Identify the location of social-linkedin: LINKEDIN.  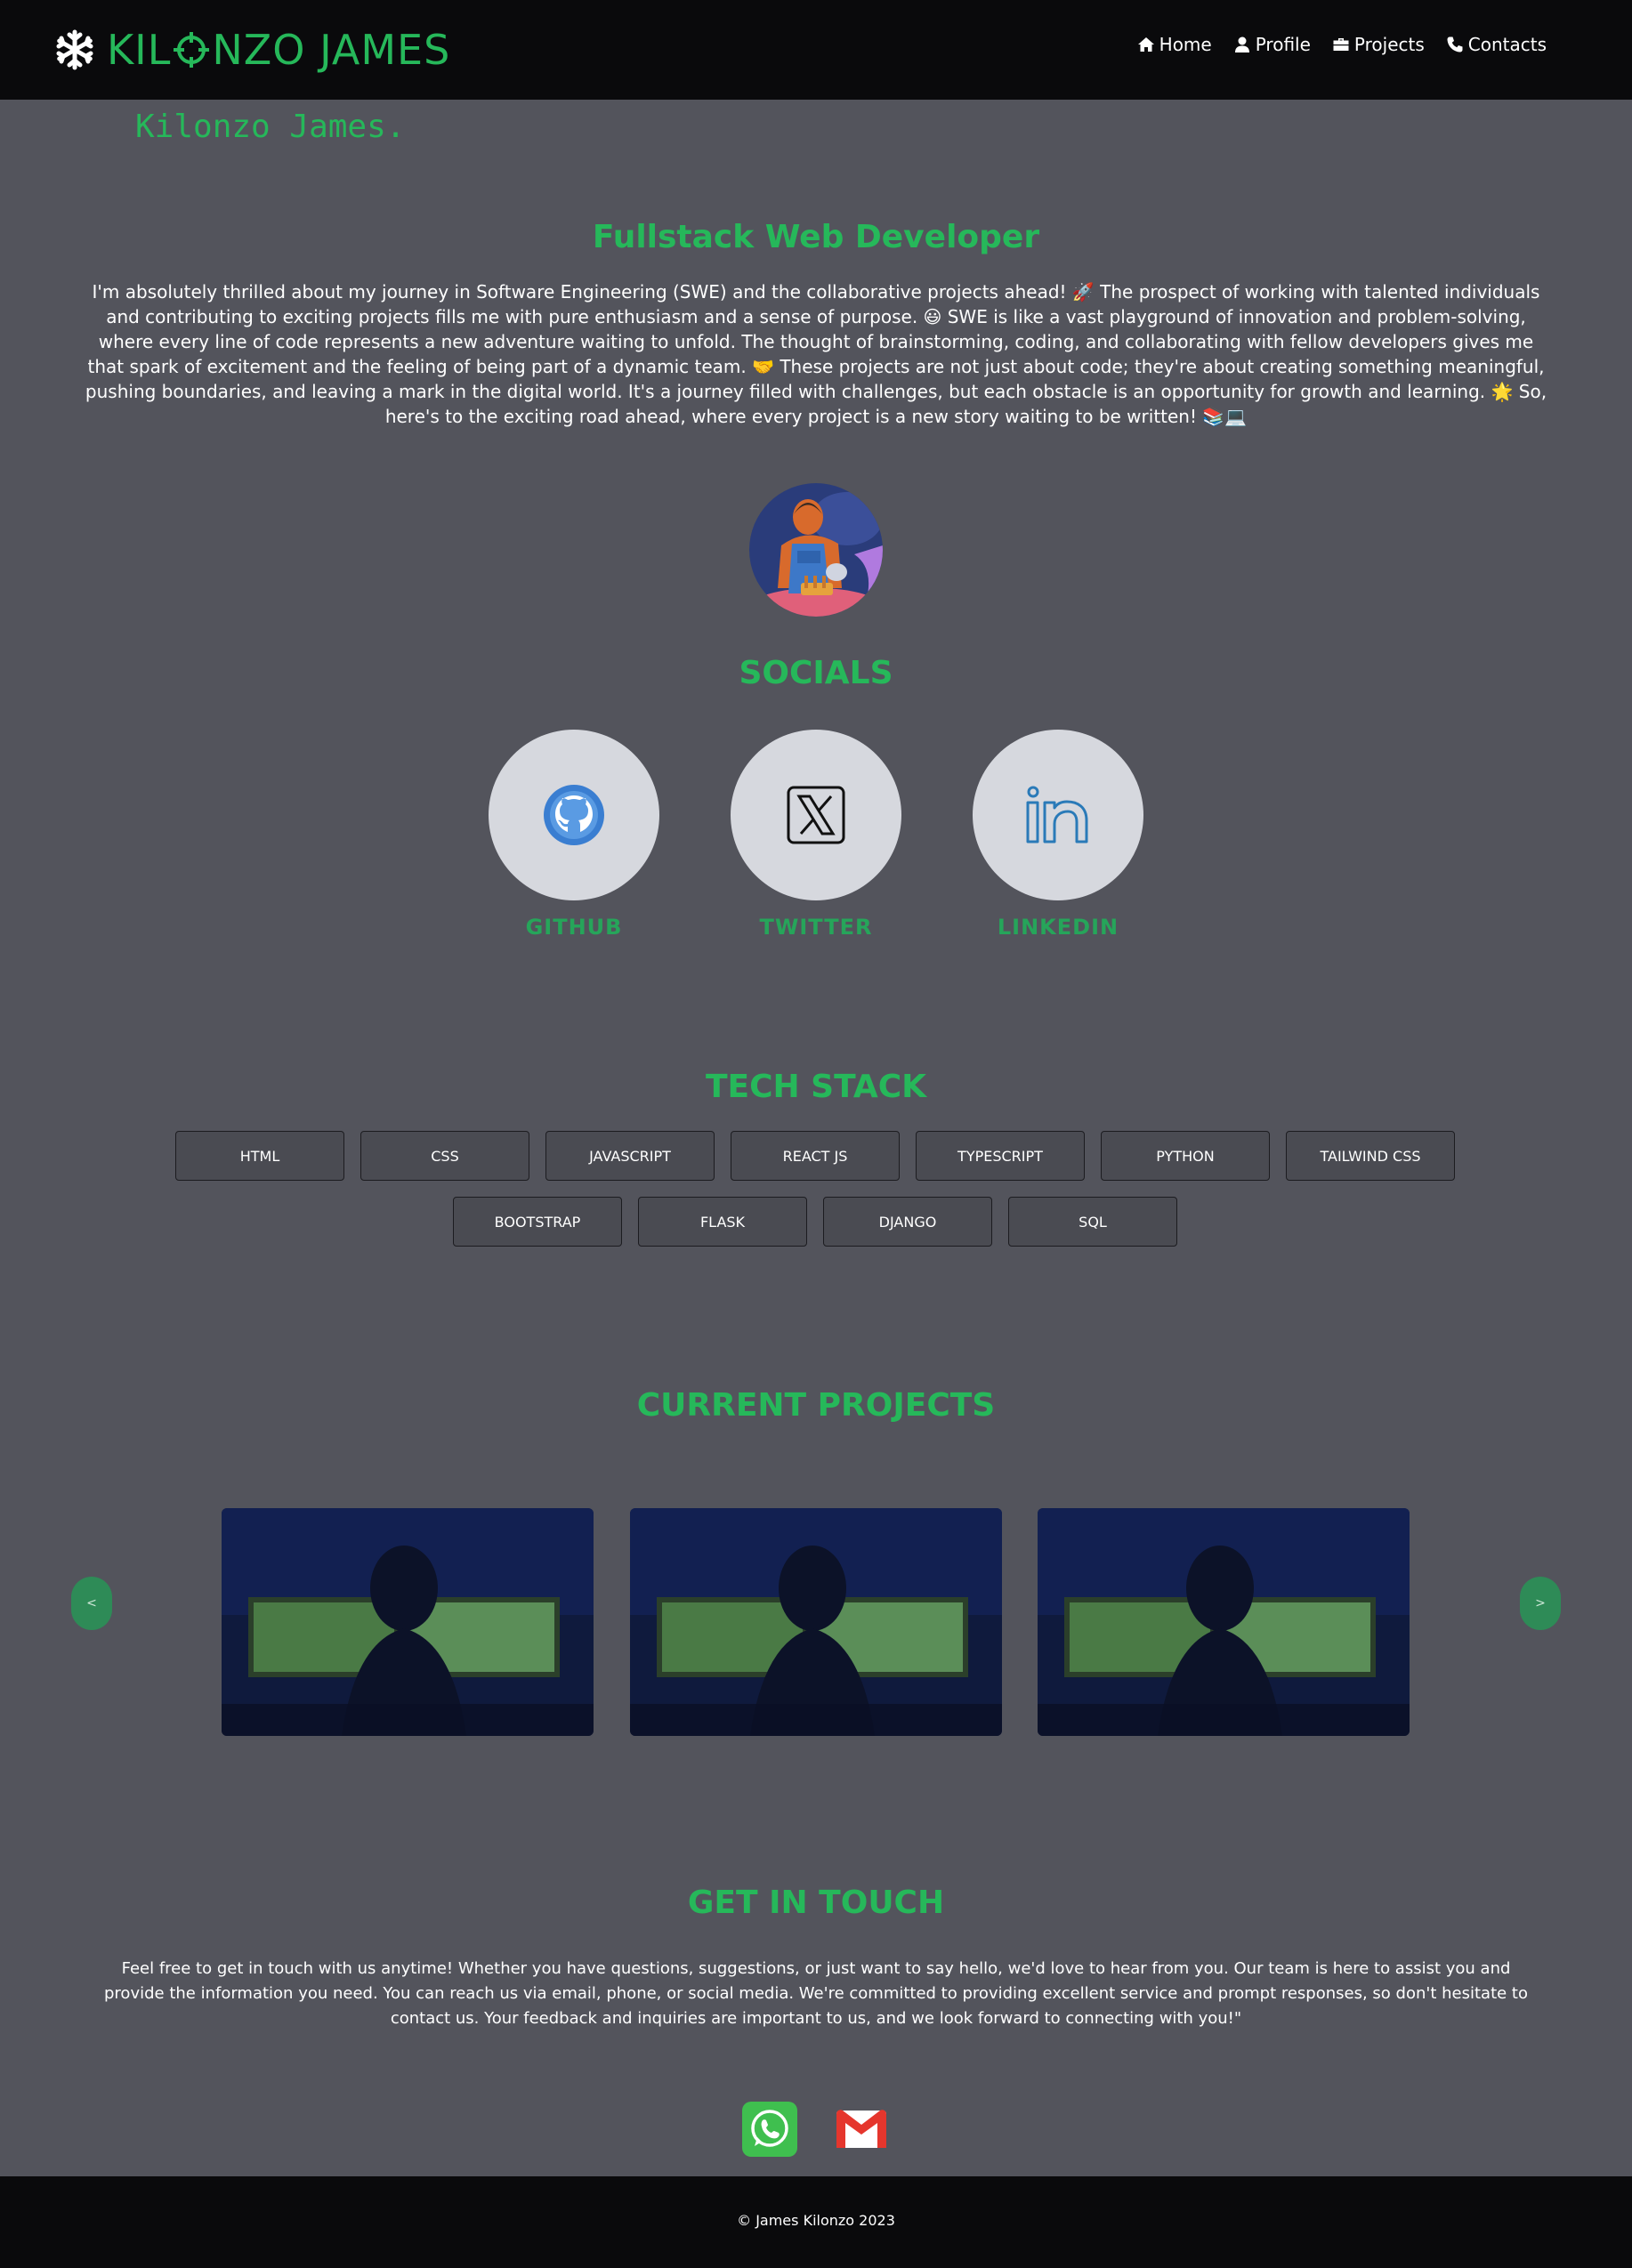
(1058, 835).